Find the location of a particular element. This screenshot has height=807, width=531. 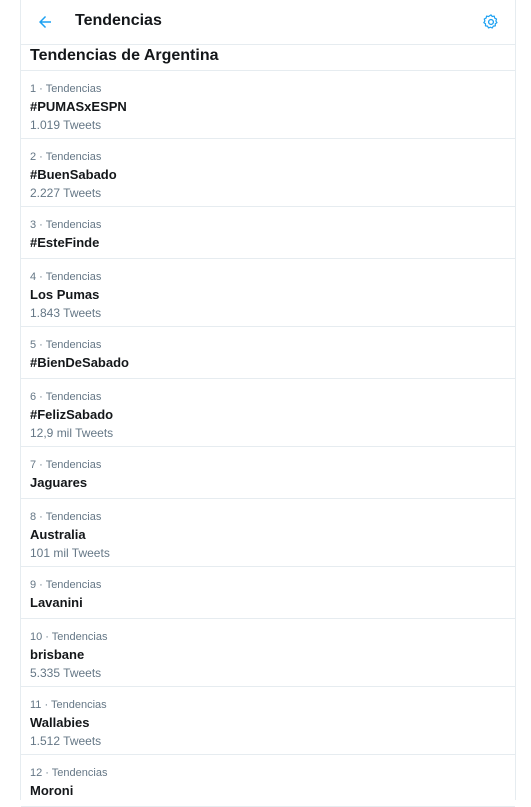

trend-item: 7 · Tendencias Jaguares is located at coordinates (268, 473).